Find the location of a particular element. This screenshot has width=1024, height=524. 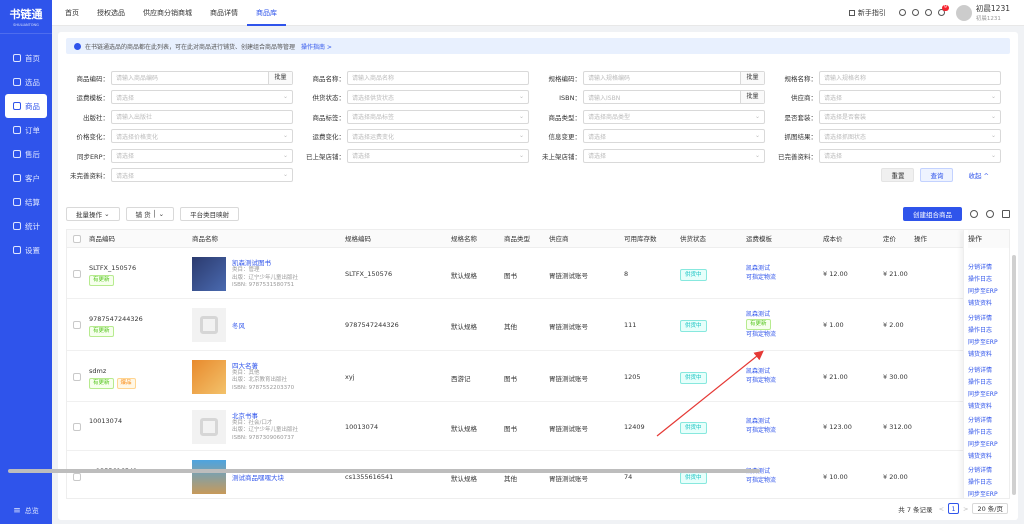

export-icon is located at coordinates (1006, 214).